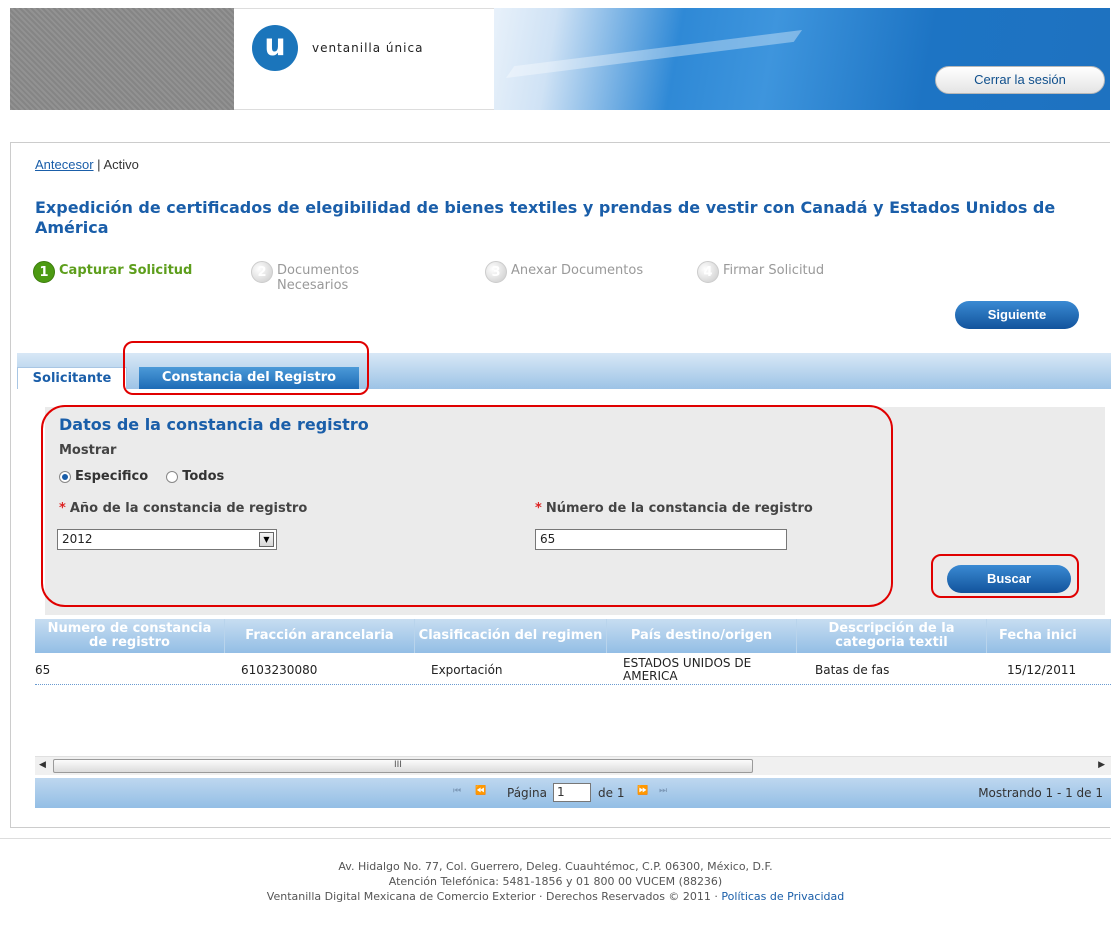 This screenshot has height=926, width=1111. Describe the element at coordinates (611, 793) in the screenshot. I see `page-total: de 1` at that location.